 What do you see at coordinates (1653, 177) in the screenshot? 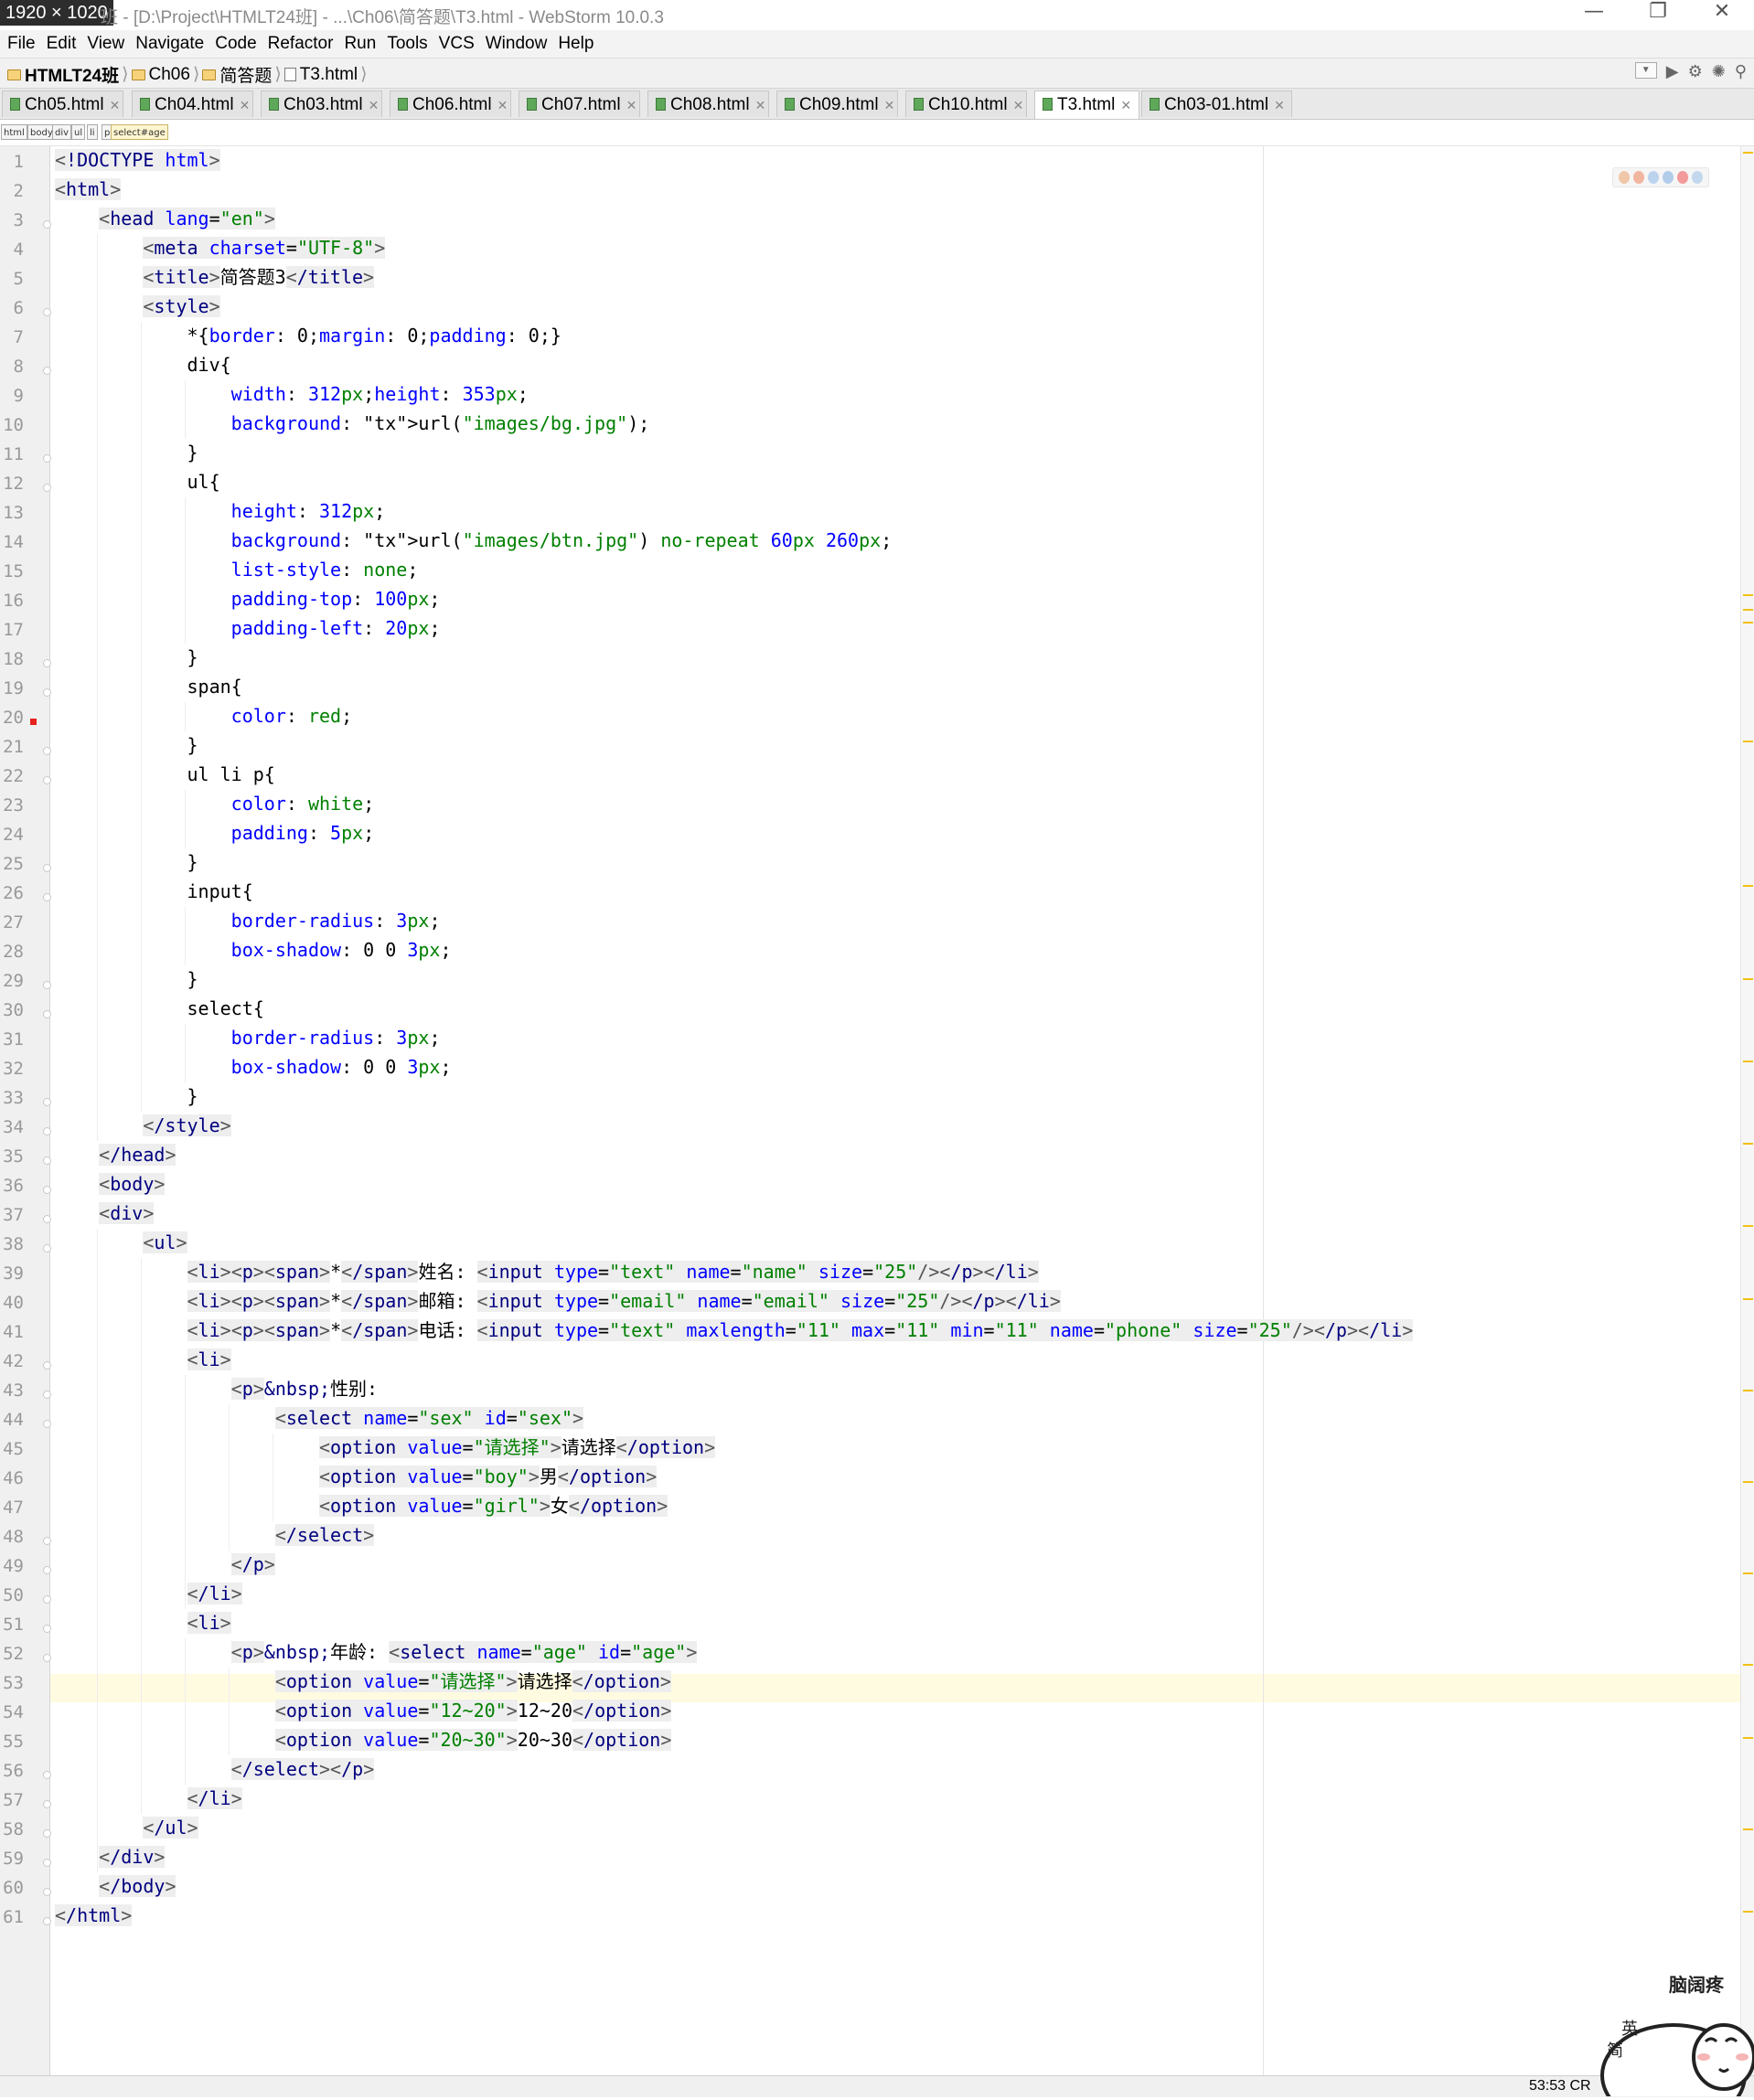
I see `safari-icon` at bounding box center [1653, 177].